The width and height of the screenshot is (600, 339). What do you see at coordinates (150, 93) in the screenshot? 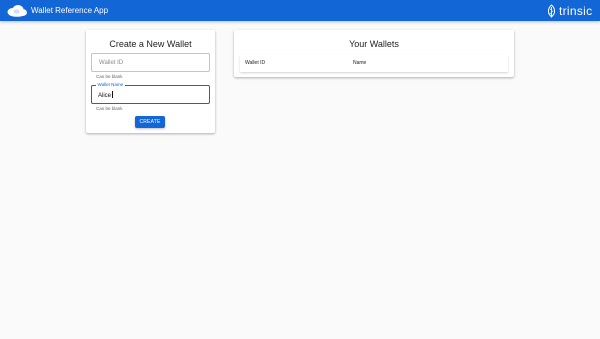
I see `wallet-name-field: Wallet Name Alice` at bounding box center [150, 93].